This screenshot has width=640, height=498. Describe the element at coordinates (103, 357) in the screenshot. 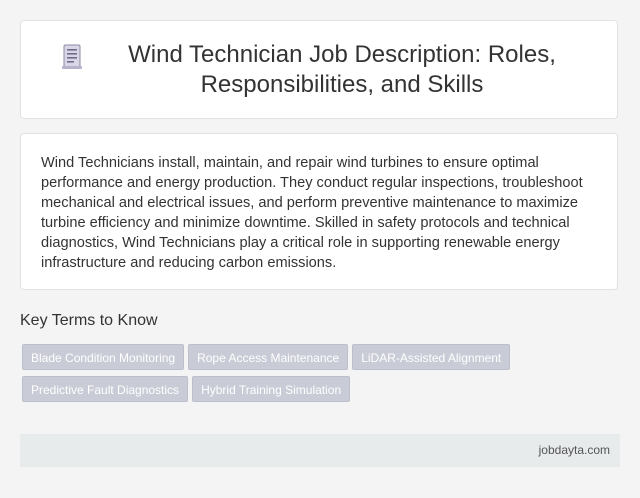

I see `tag-blade-condition-monitoring: Blade Condition Monitoring` at that location.